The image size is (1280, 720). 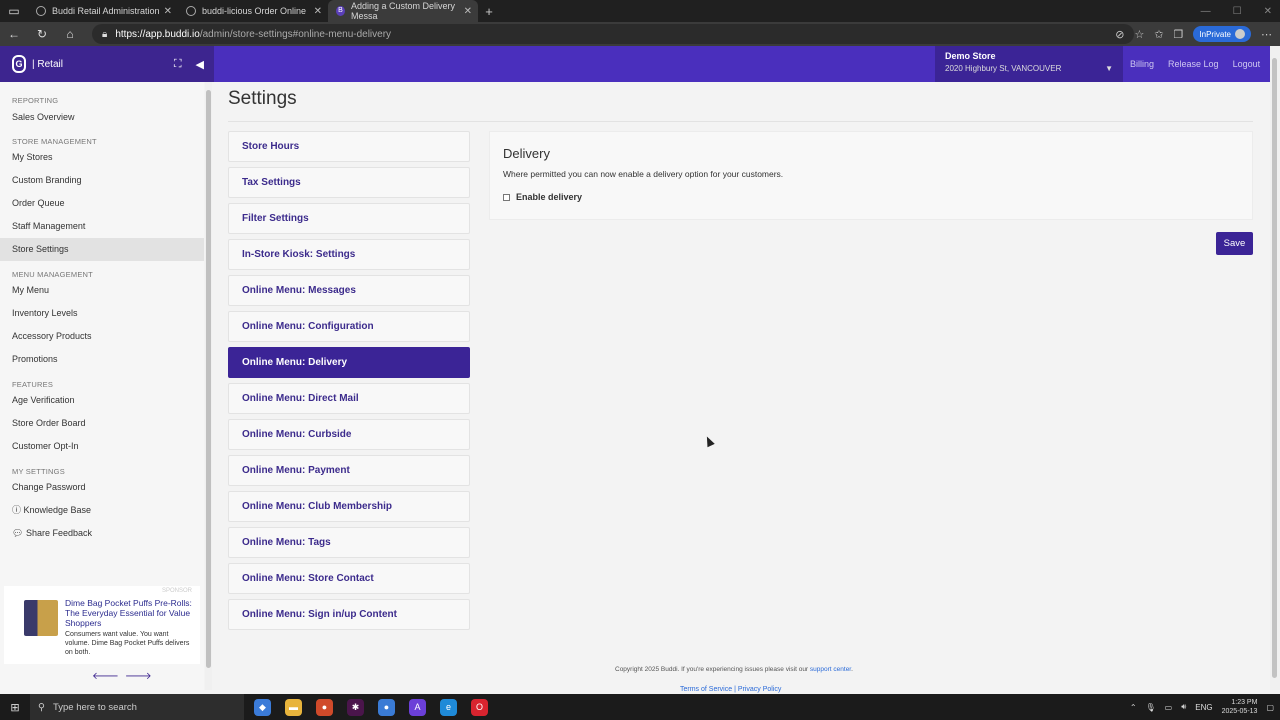 I want to click on taskbar-search: ⚲ Type here to search, so click(x=137, y=707).